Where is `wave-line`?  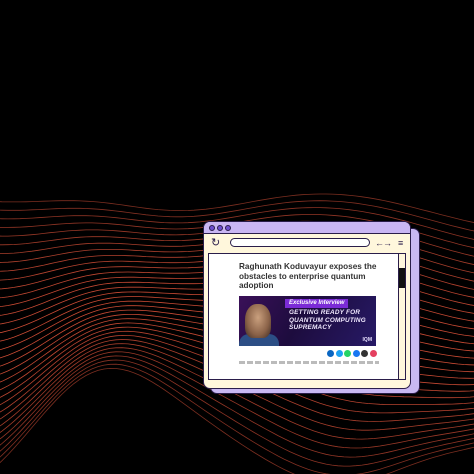
wave-line is located at coordinates (237, 208).